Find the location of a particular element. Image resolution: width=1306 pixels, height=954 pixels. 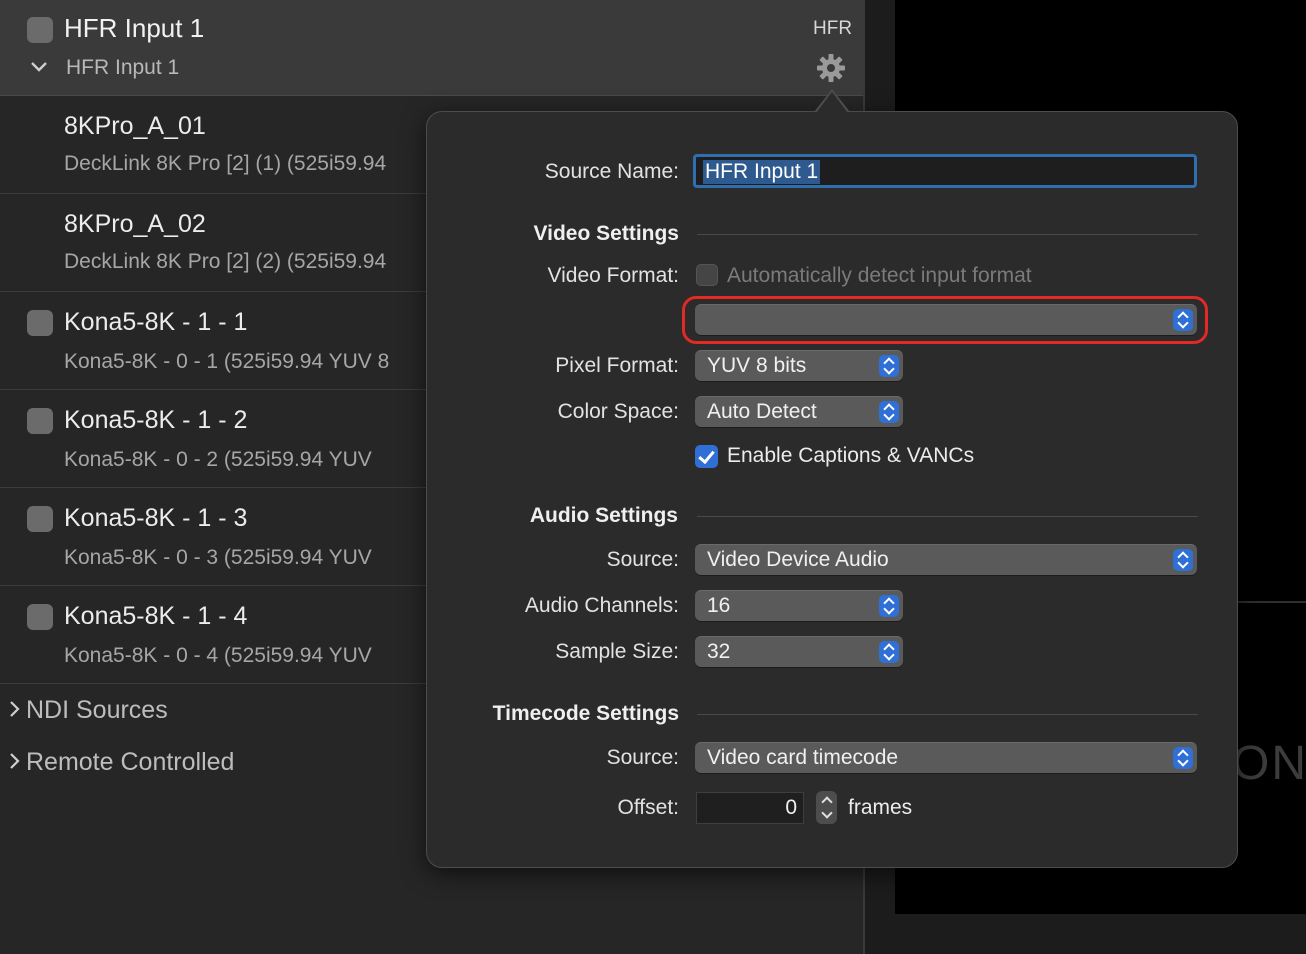

audio-source-value: Video Device Audio is located at coordinates (798, 559).